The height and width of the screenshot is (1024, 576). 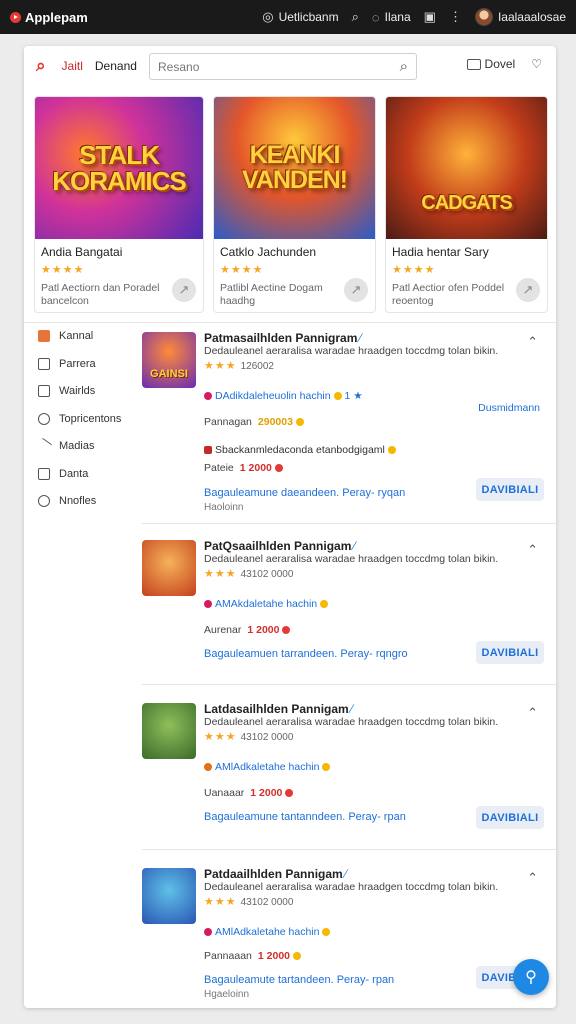 I want to click on sidebar-item-label: Wairlds, so click(x=77, y=391).